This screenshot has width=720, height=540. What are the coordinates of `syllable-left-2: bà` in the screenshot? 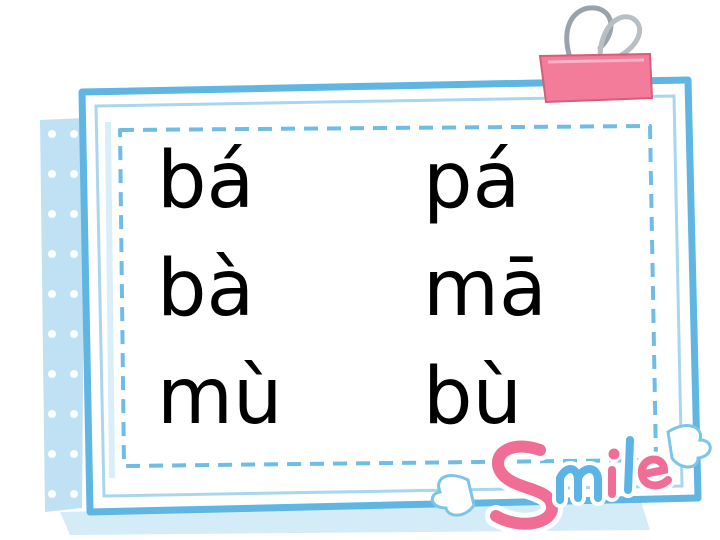 It's located at (206, 289).